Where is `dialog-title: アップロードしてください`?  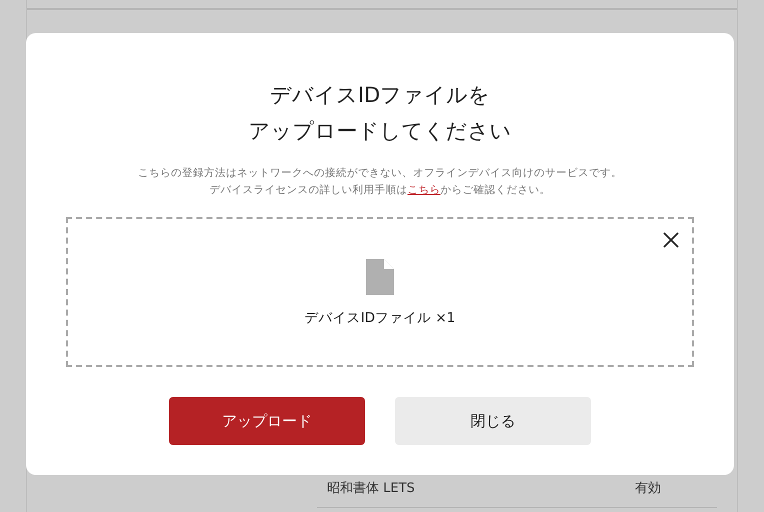 dialog-title: アップロードしてください is located at coordinates (380, 131).